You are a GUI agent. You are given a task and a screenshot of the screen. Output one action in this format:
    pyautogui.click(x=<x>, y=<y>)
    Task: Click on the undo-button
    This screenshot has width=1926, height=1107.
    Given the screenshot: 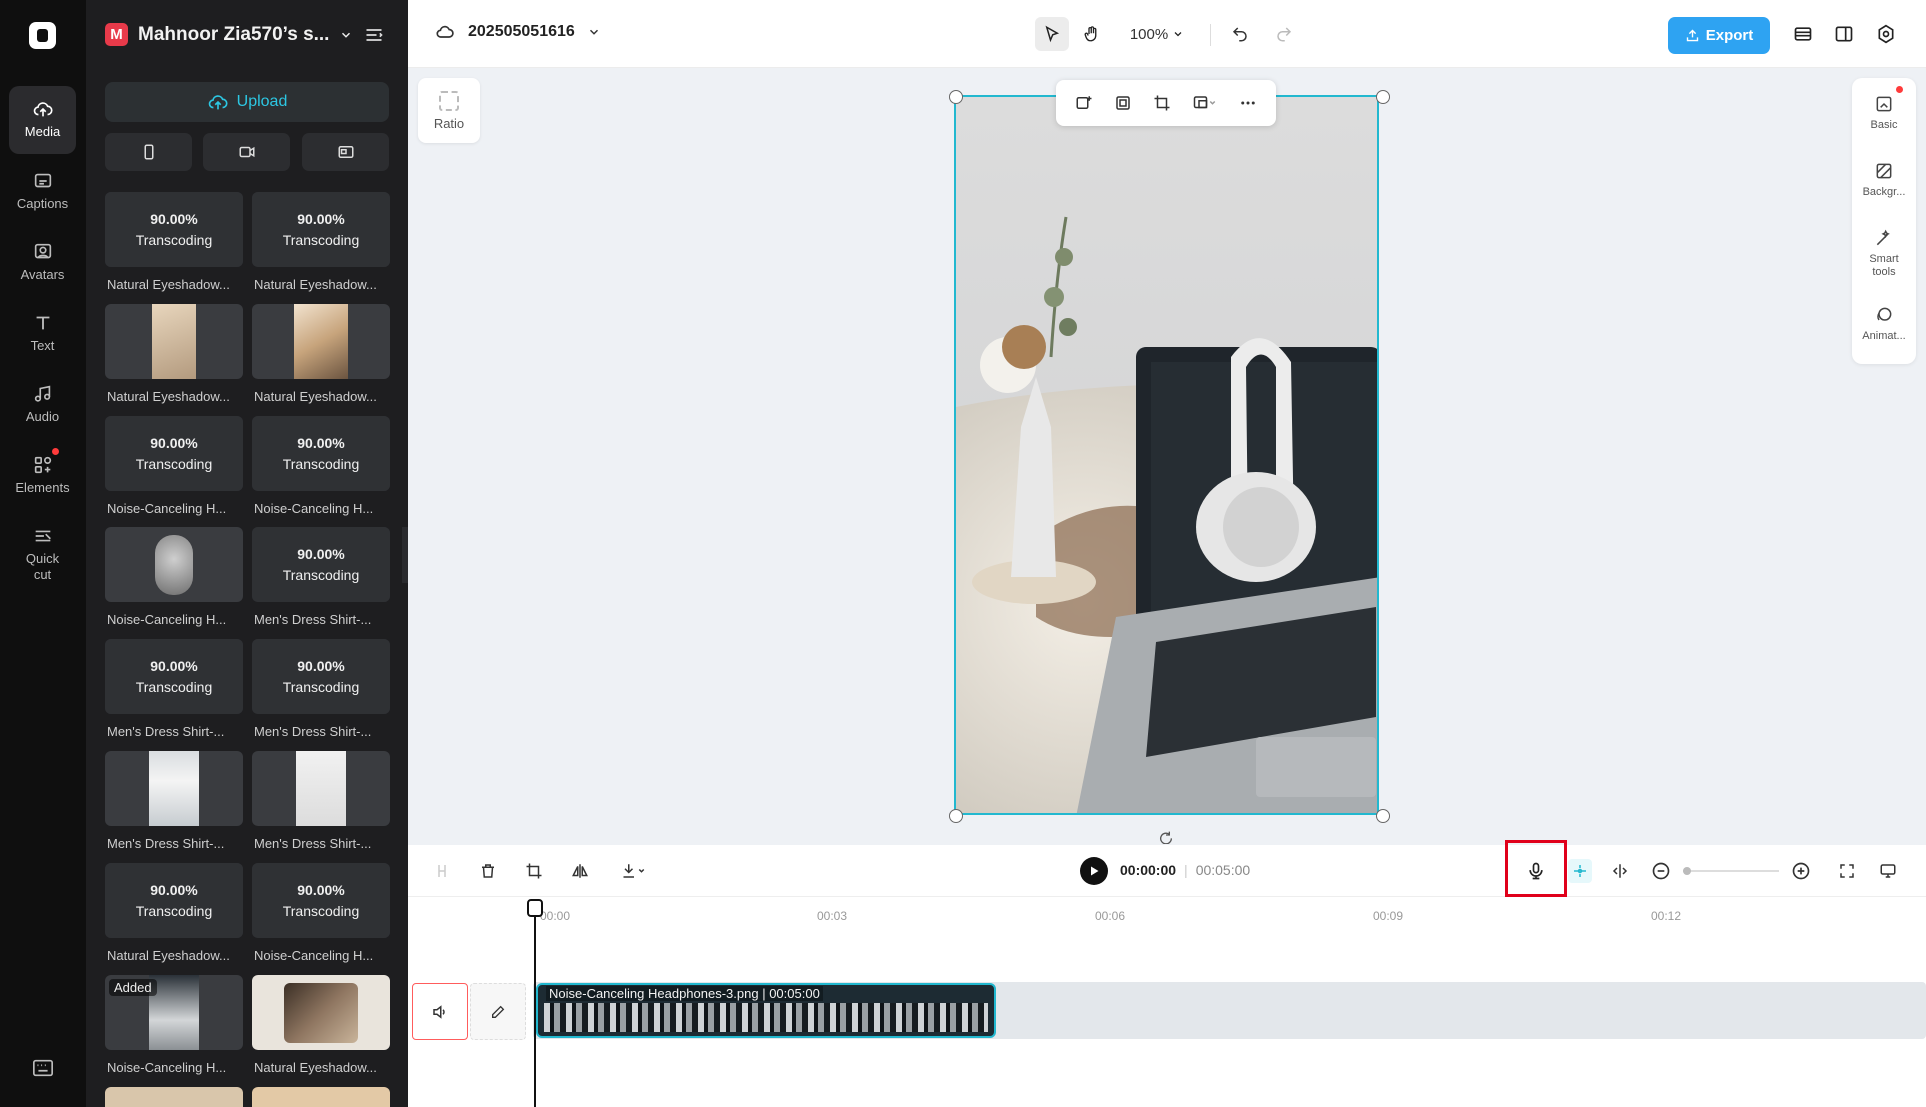 What is the action you would take?
    pyautogui.click(x=1240, y=34)
    